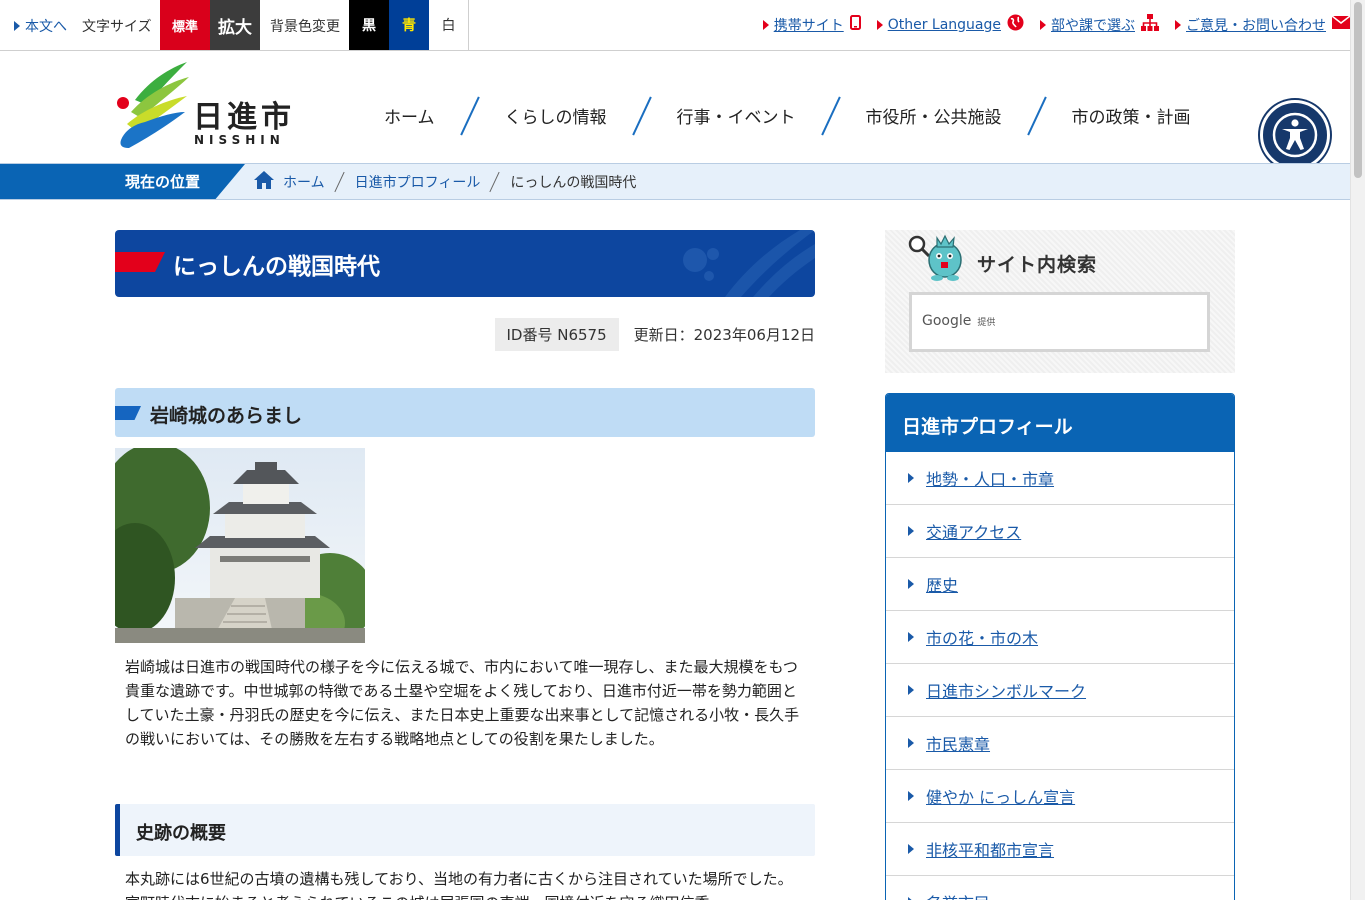 The width and height of the screenshot is (1365, 900). Describe the element at coordinates (1037, 265) in the screenshot. I see `site-search-title: サイト内検索` at that location.